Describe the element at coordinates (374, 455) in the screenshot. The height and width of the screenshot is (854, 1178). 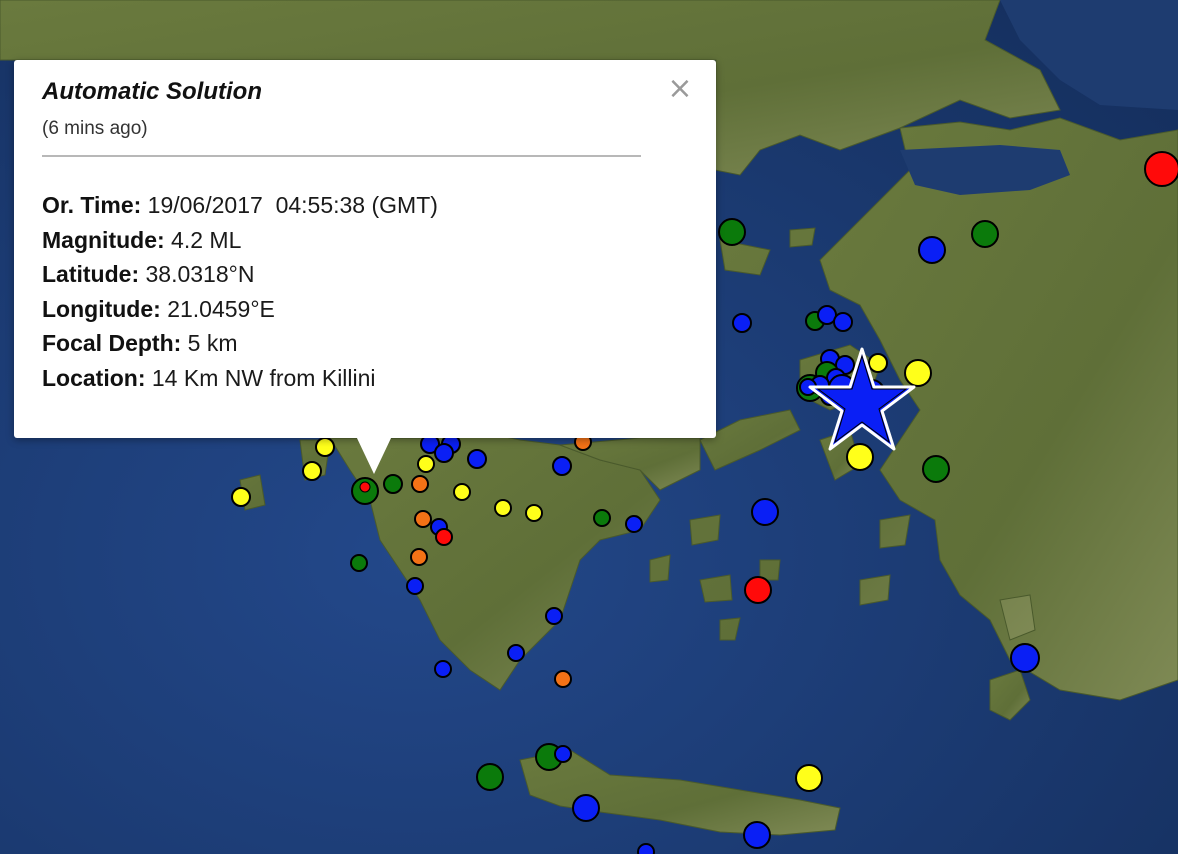
I see `popup-pointer` at that location.